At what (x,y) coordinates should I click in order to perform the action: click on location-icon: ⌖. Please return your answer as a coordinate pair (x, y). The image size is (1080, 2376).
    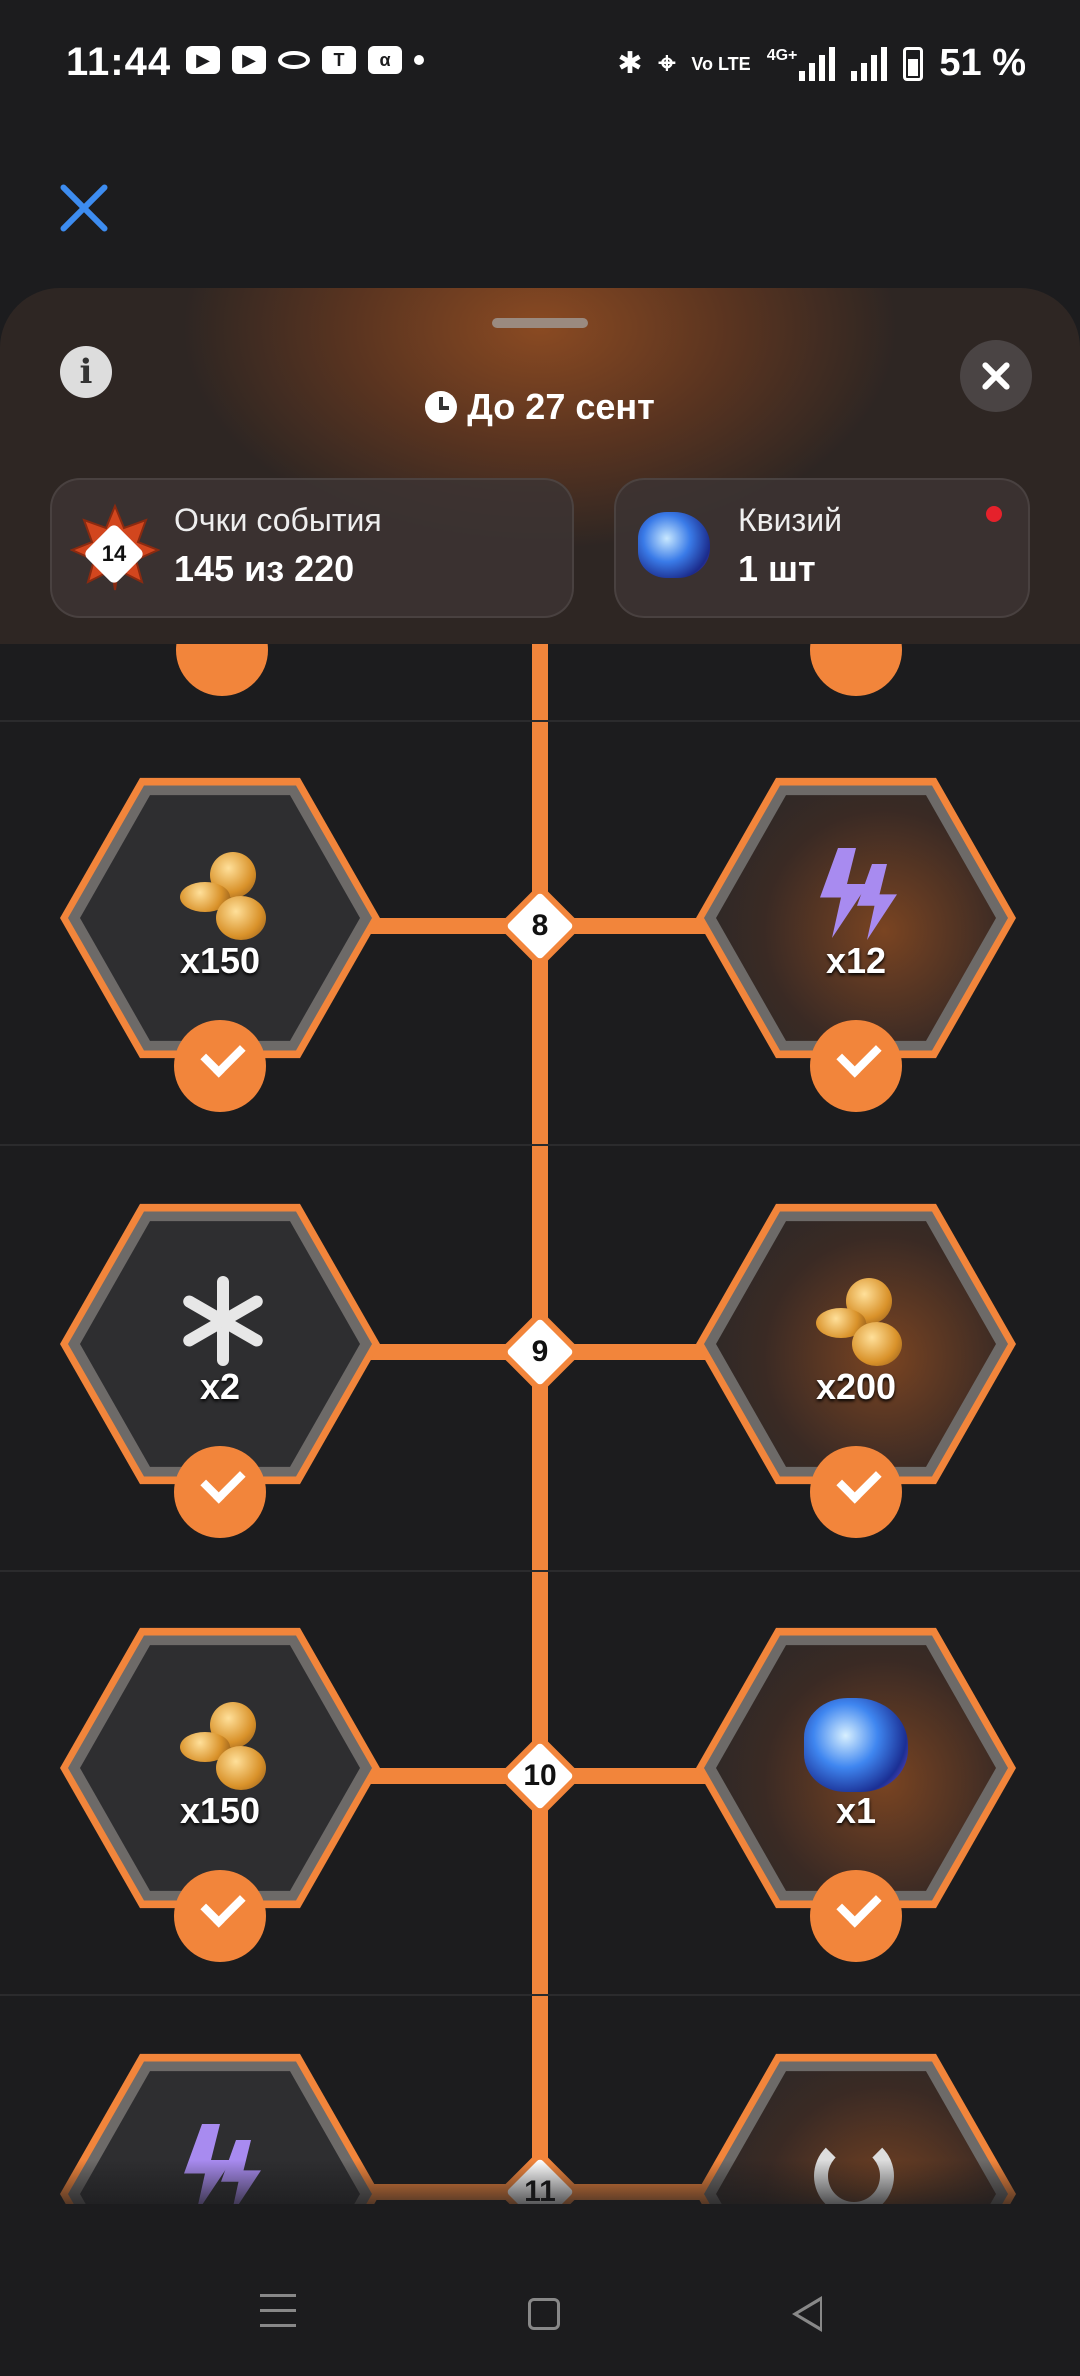
    Looking at the image, I should click on (667, 63).